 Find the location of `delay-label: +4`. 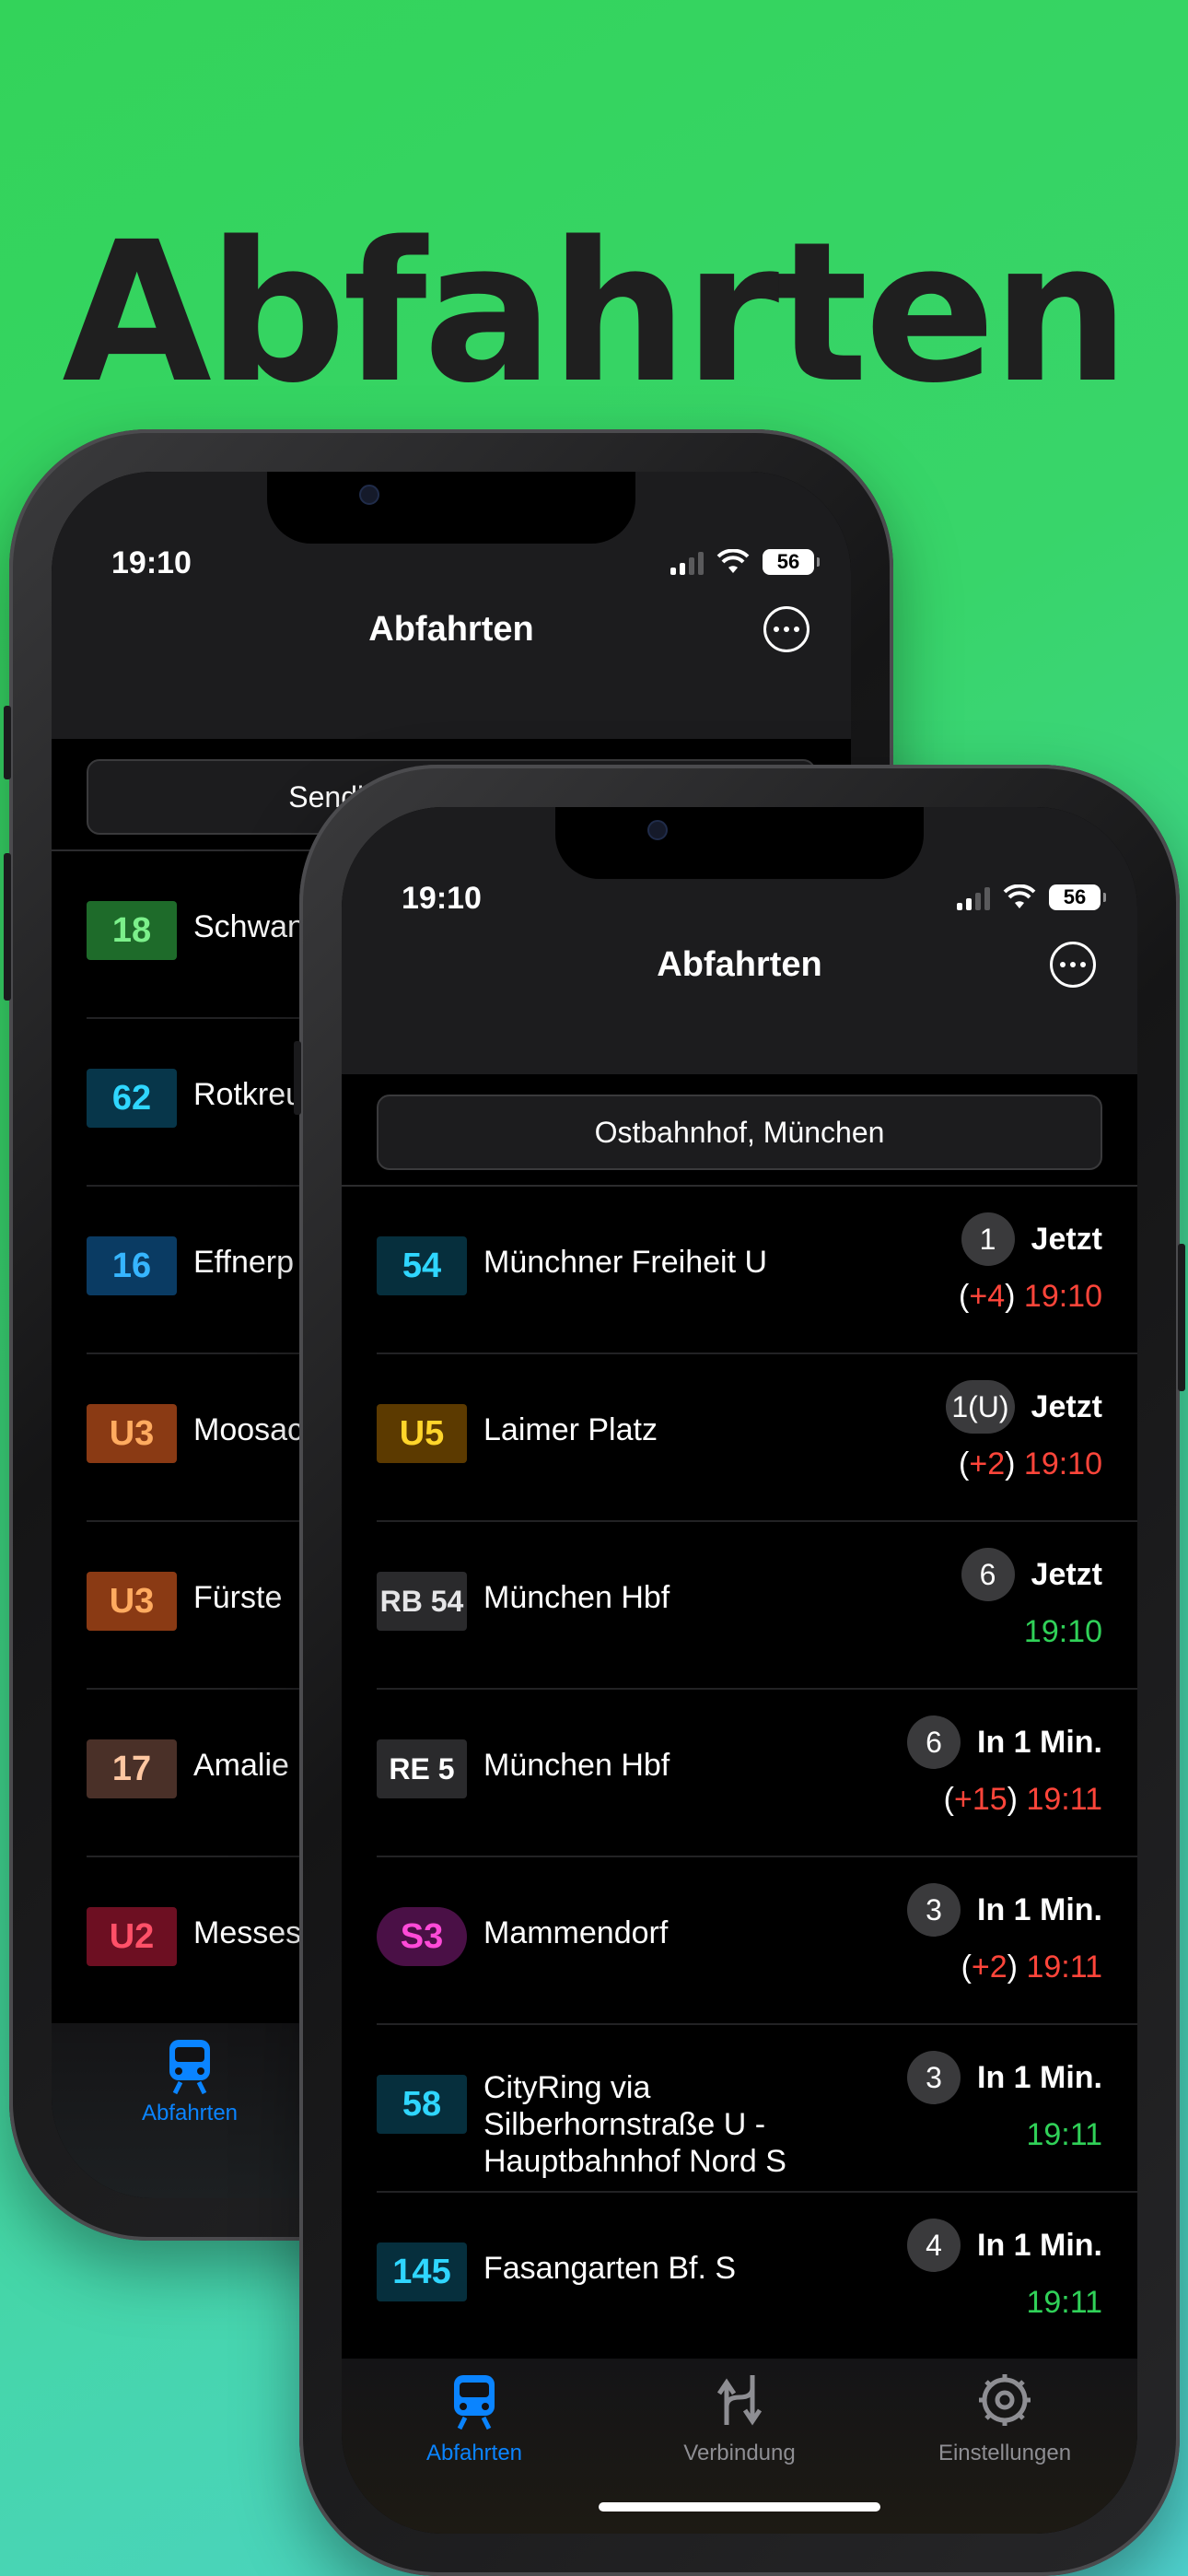

delay-label: +4 is located at coordinates (987, 1296).